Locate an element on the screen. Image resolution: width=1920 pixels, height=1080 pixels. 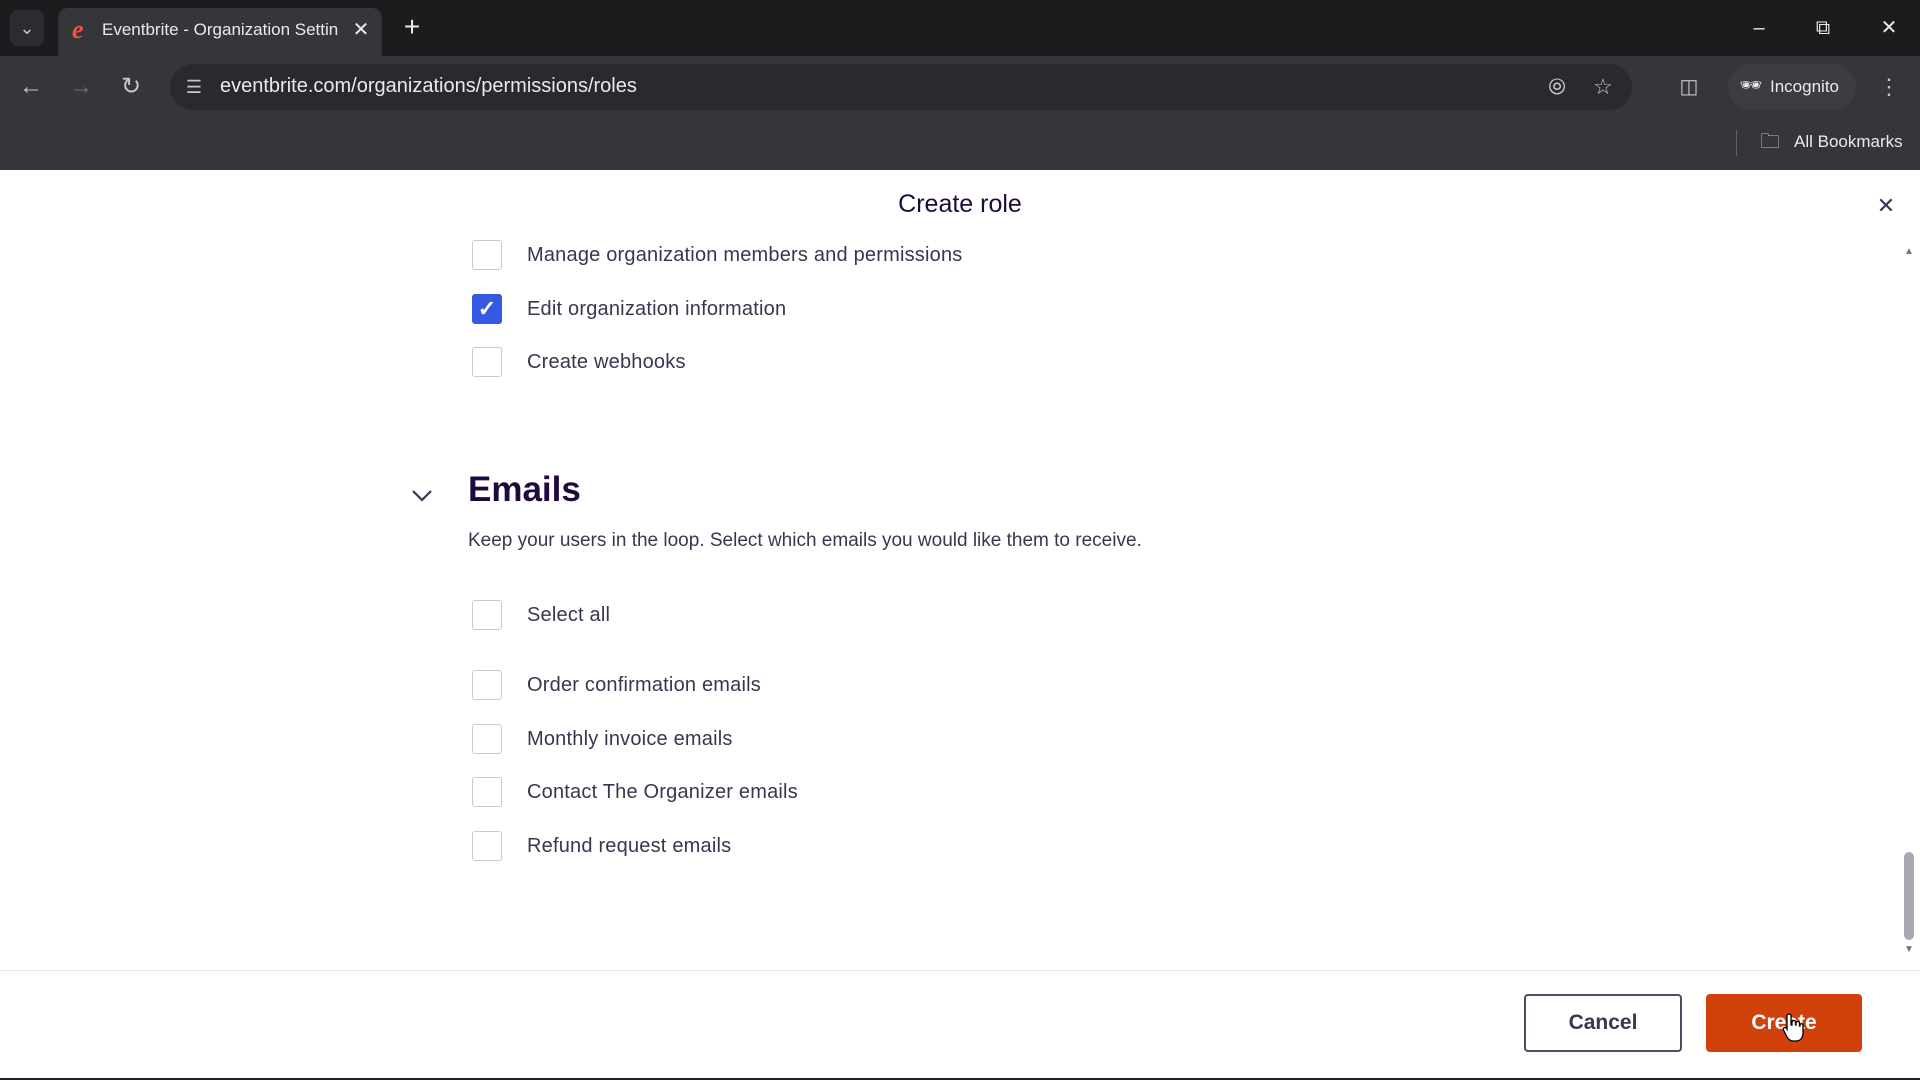
reload-icon: ↻ is located at coordinates (131, 87).